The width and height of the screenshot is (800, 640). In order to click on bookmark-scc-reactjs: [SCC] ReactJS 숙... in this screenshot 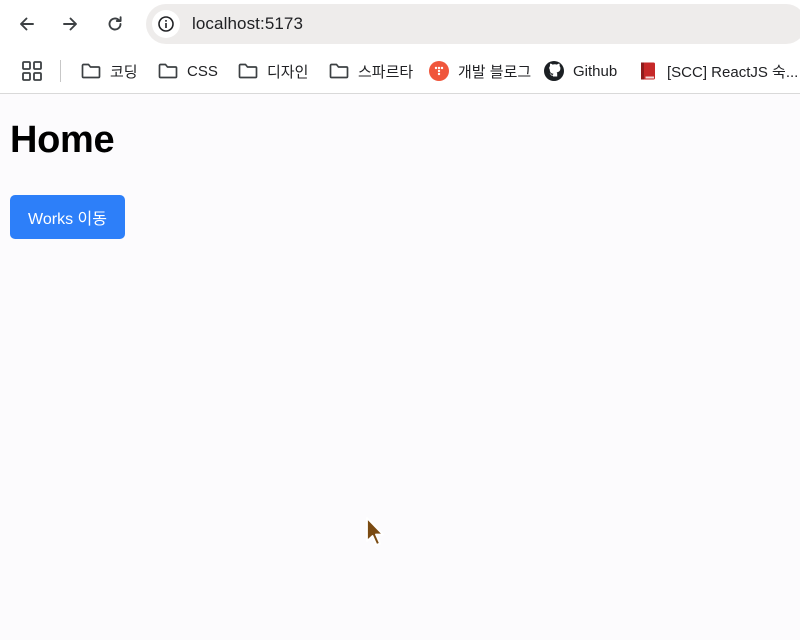, I will do `click(717, 71)`.